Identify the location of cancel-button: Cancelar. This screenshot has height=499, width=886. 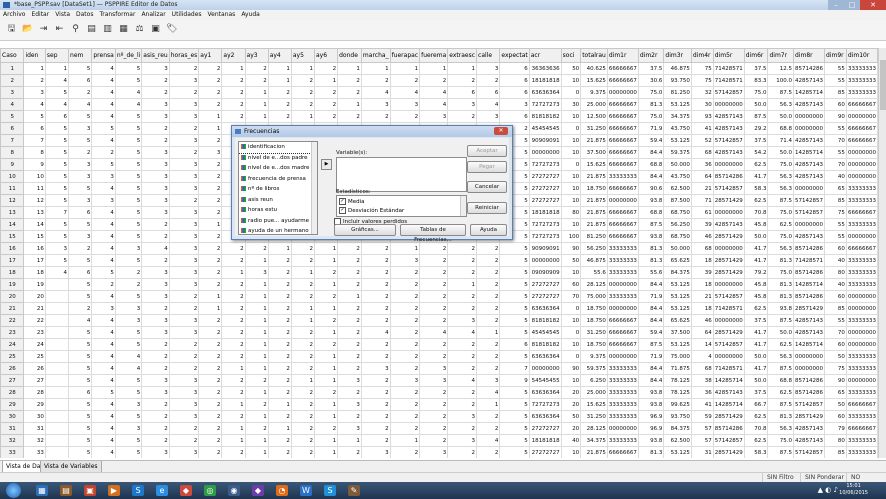
(487, 187).